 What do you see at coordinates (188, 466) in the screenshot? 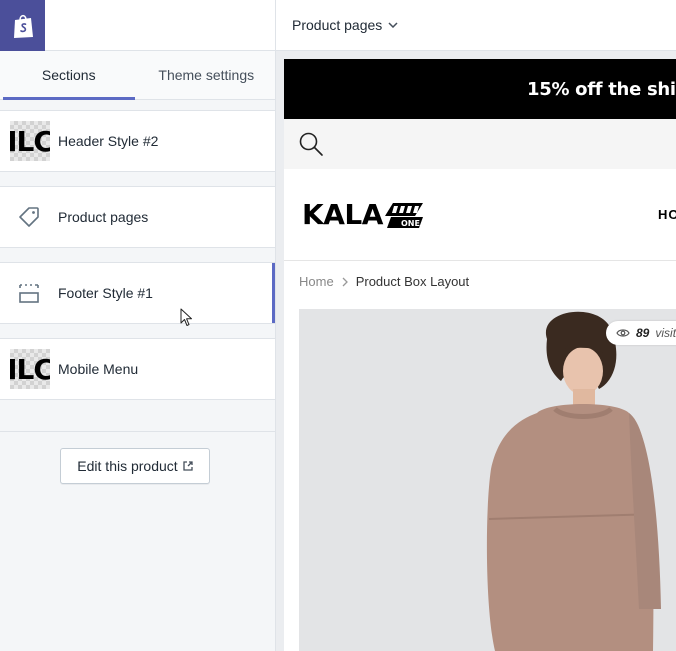
I see `external-link-icon` at bounding box center [188, 466].